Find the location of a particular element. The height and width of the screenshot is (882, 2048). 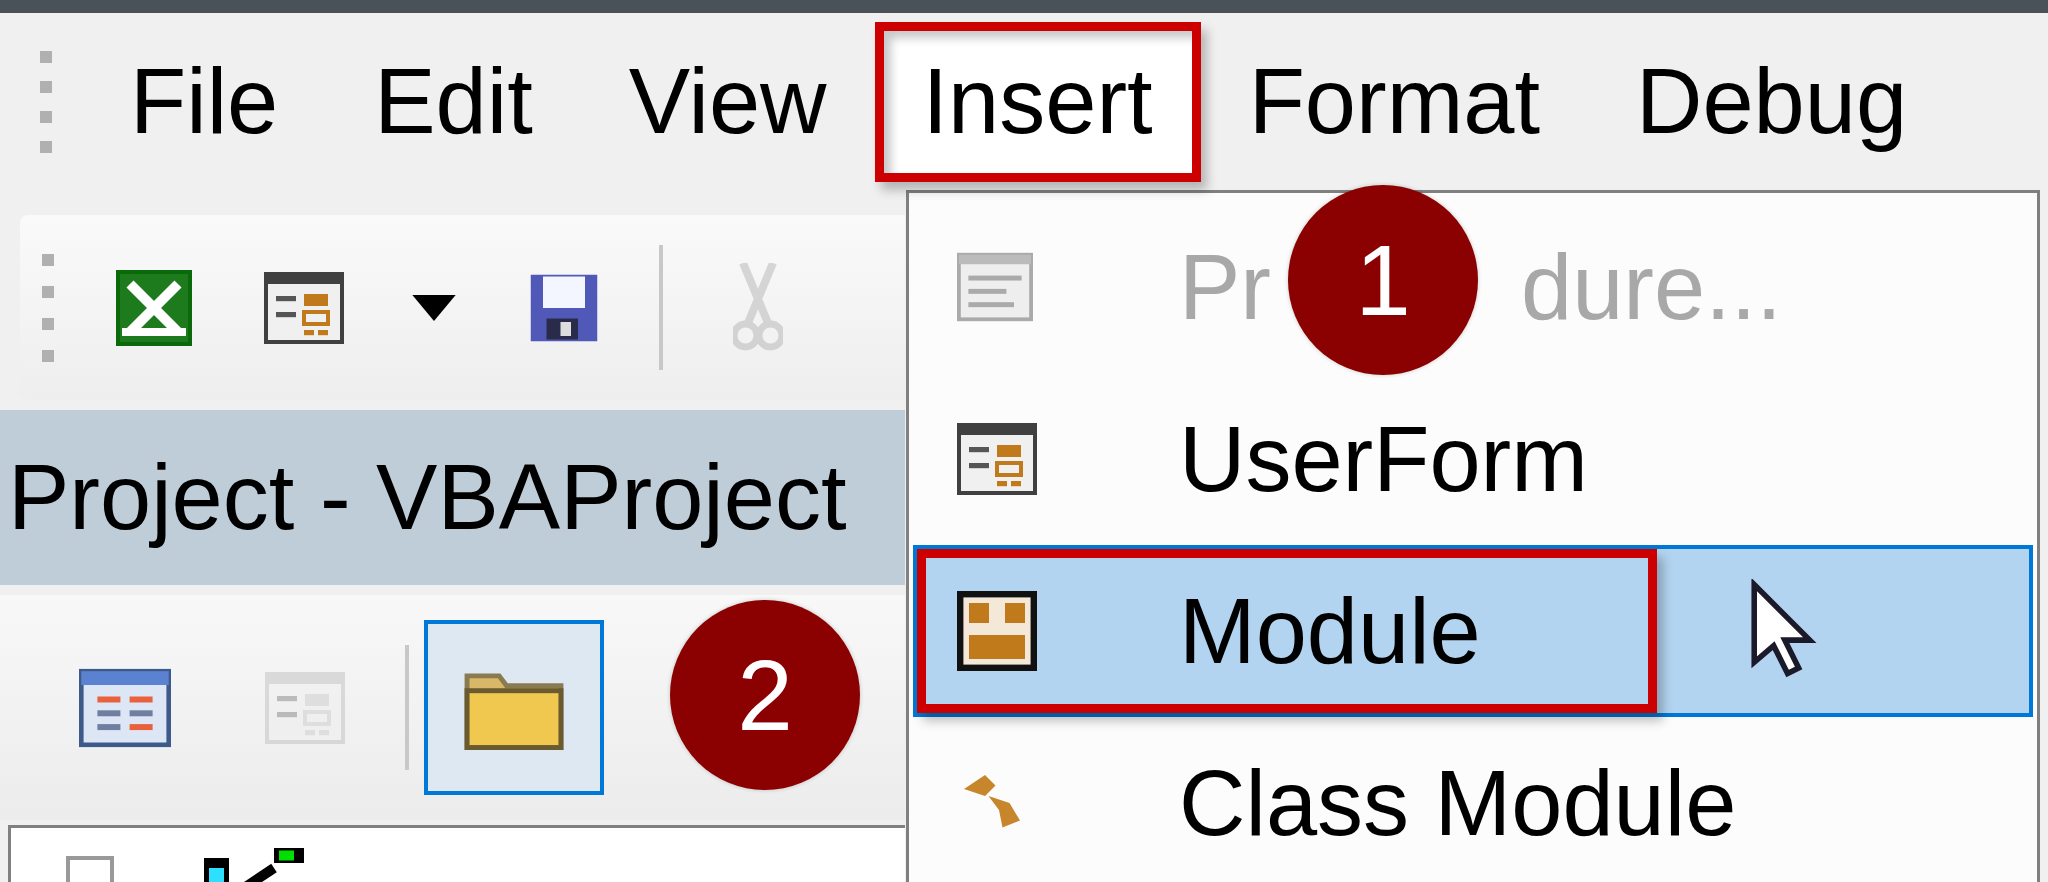

menu-item: Insert is located at coordinates (1037, 101).